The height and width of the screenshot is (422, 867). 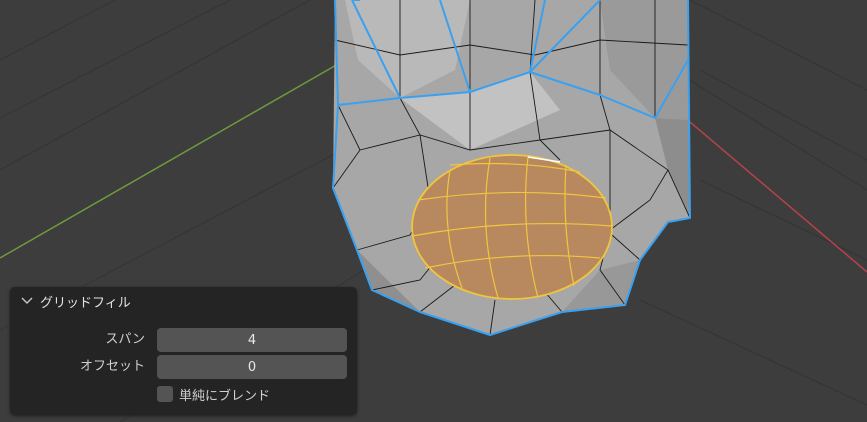 I want to click on offset-row: オフセット 0, so click(x=183, y=367).